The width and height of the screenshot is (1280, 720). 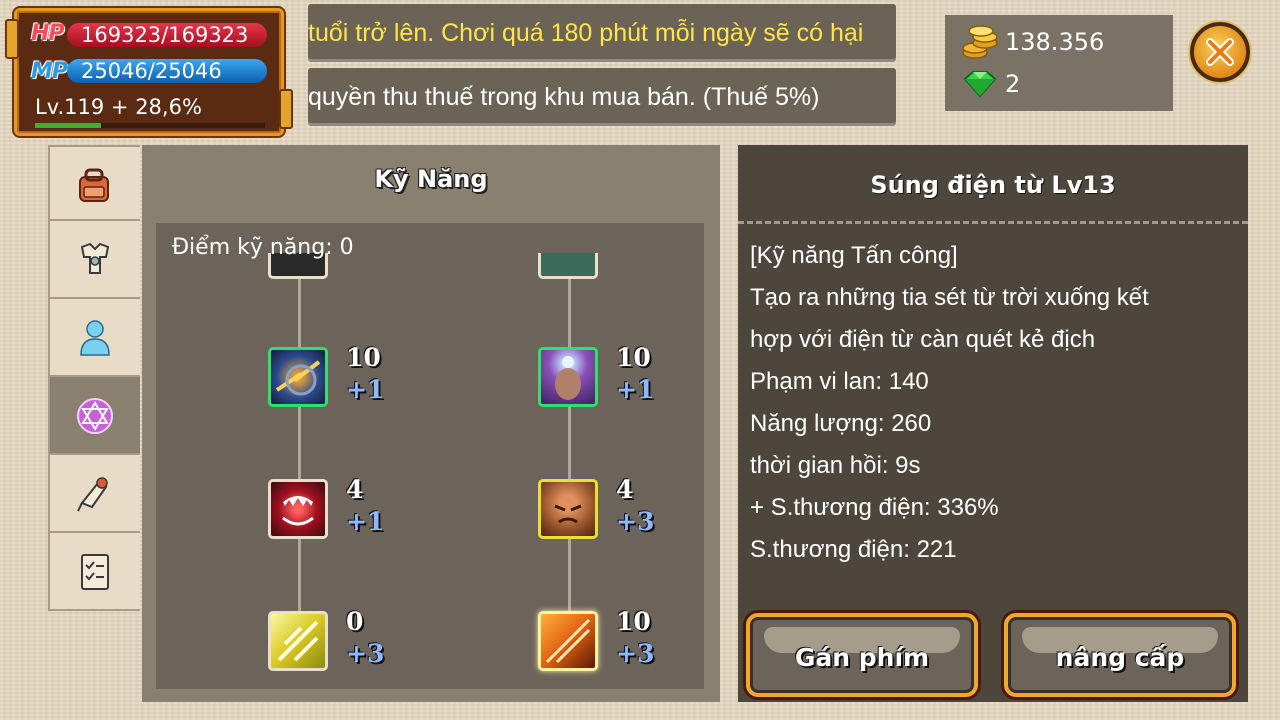 I want to click on menu-tabs, so click(x=95, y=378).